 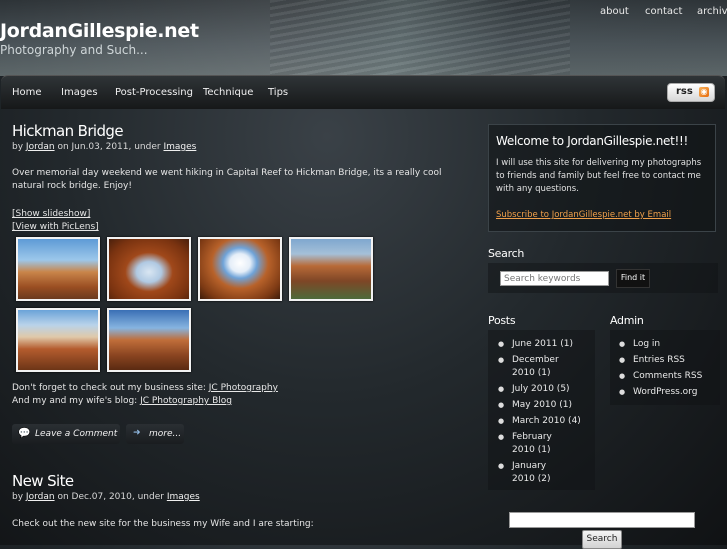 I want to click on admin-item-text: Entries RSS, so click(x=659, y=360).